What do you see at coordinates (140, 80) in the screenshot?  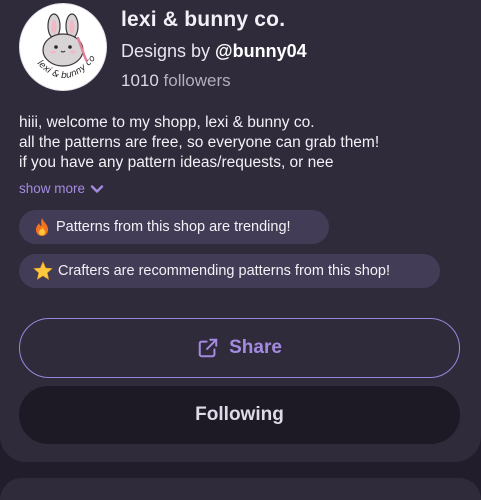 I see `follower-count-value: 1010` at bounding box center [140, 80].